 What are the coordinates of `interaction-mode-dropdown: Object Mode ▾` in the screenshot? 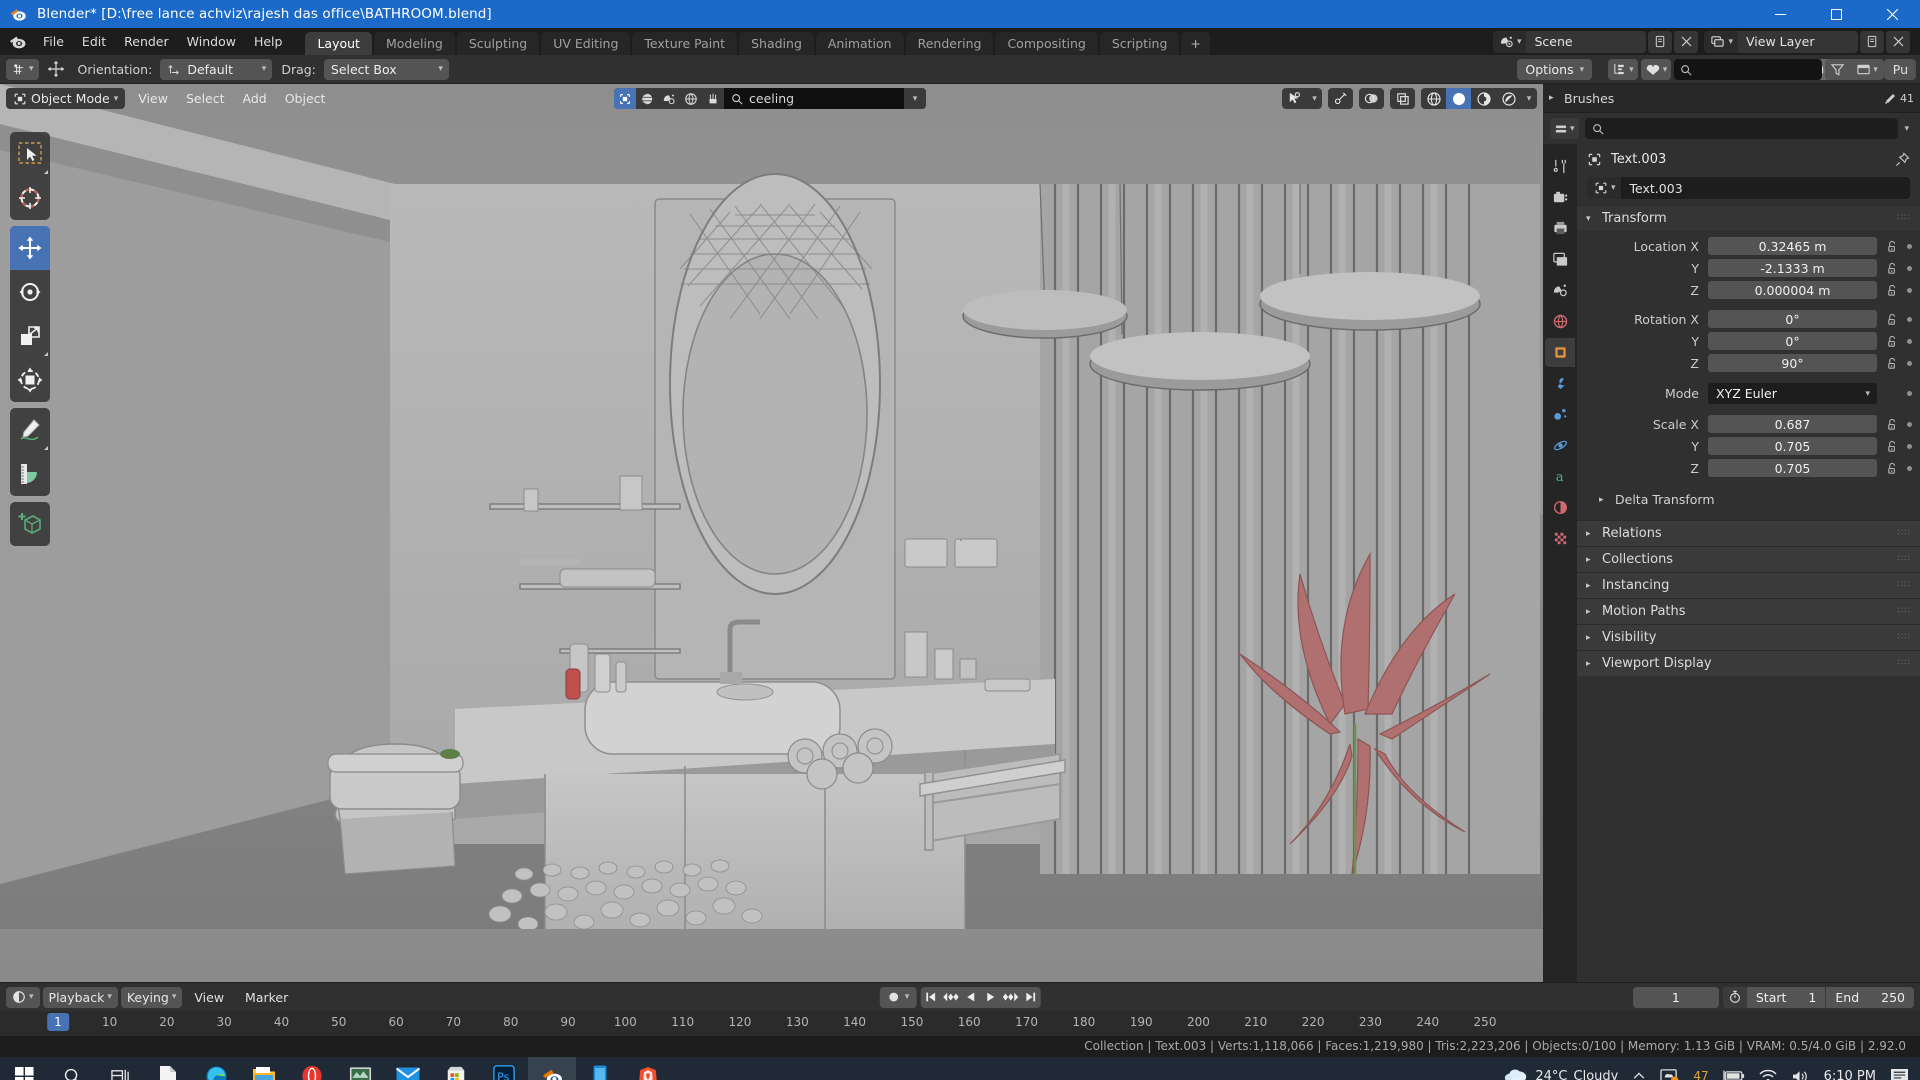 It's located at (66, 98).